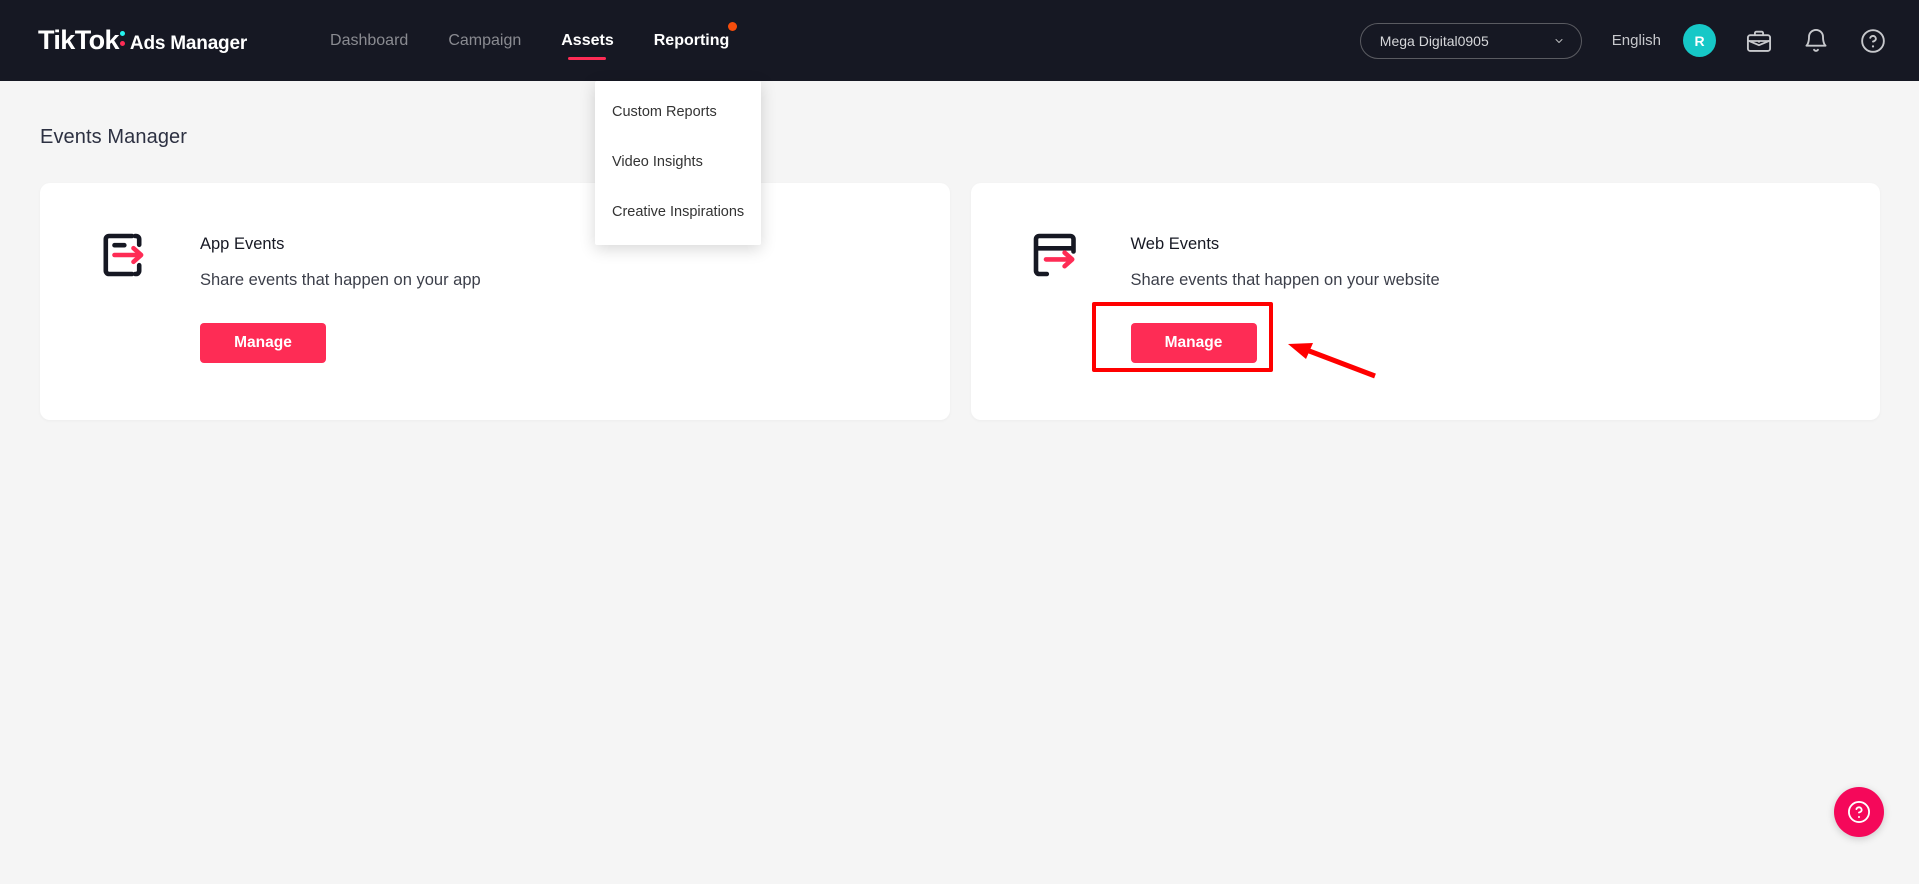  I want to click on card-title-web-events: Web Events, so click(1175, 244).